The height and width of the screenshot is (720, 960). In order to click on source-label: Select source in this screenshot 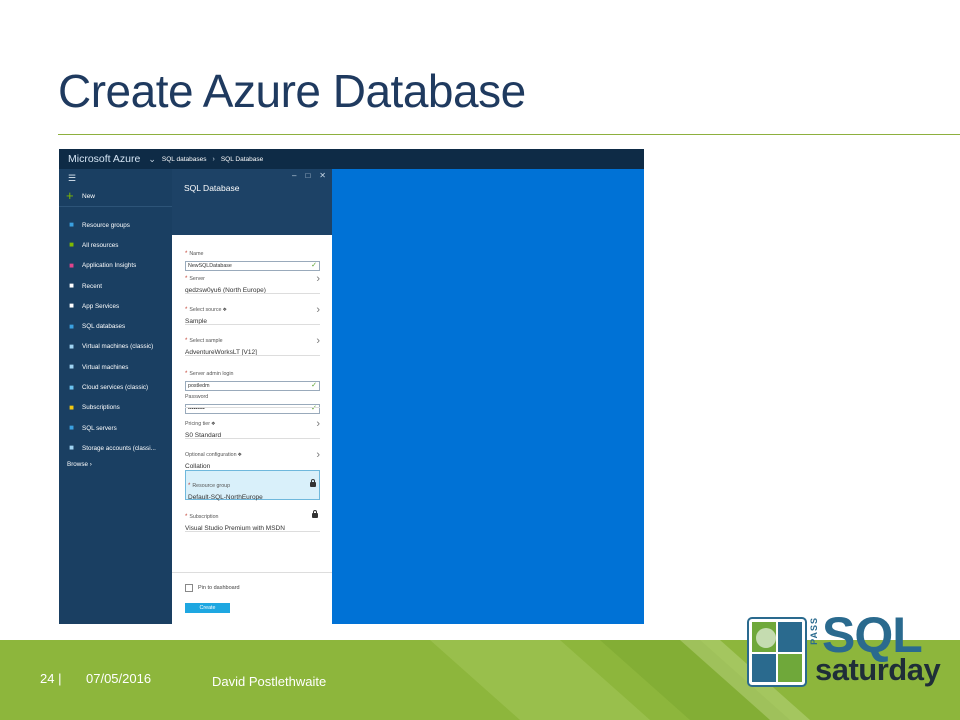, I will do `click(205, 310)`.